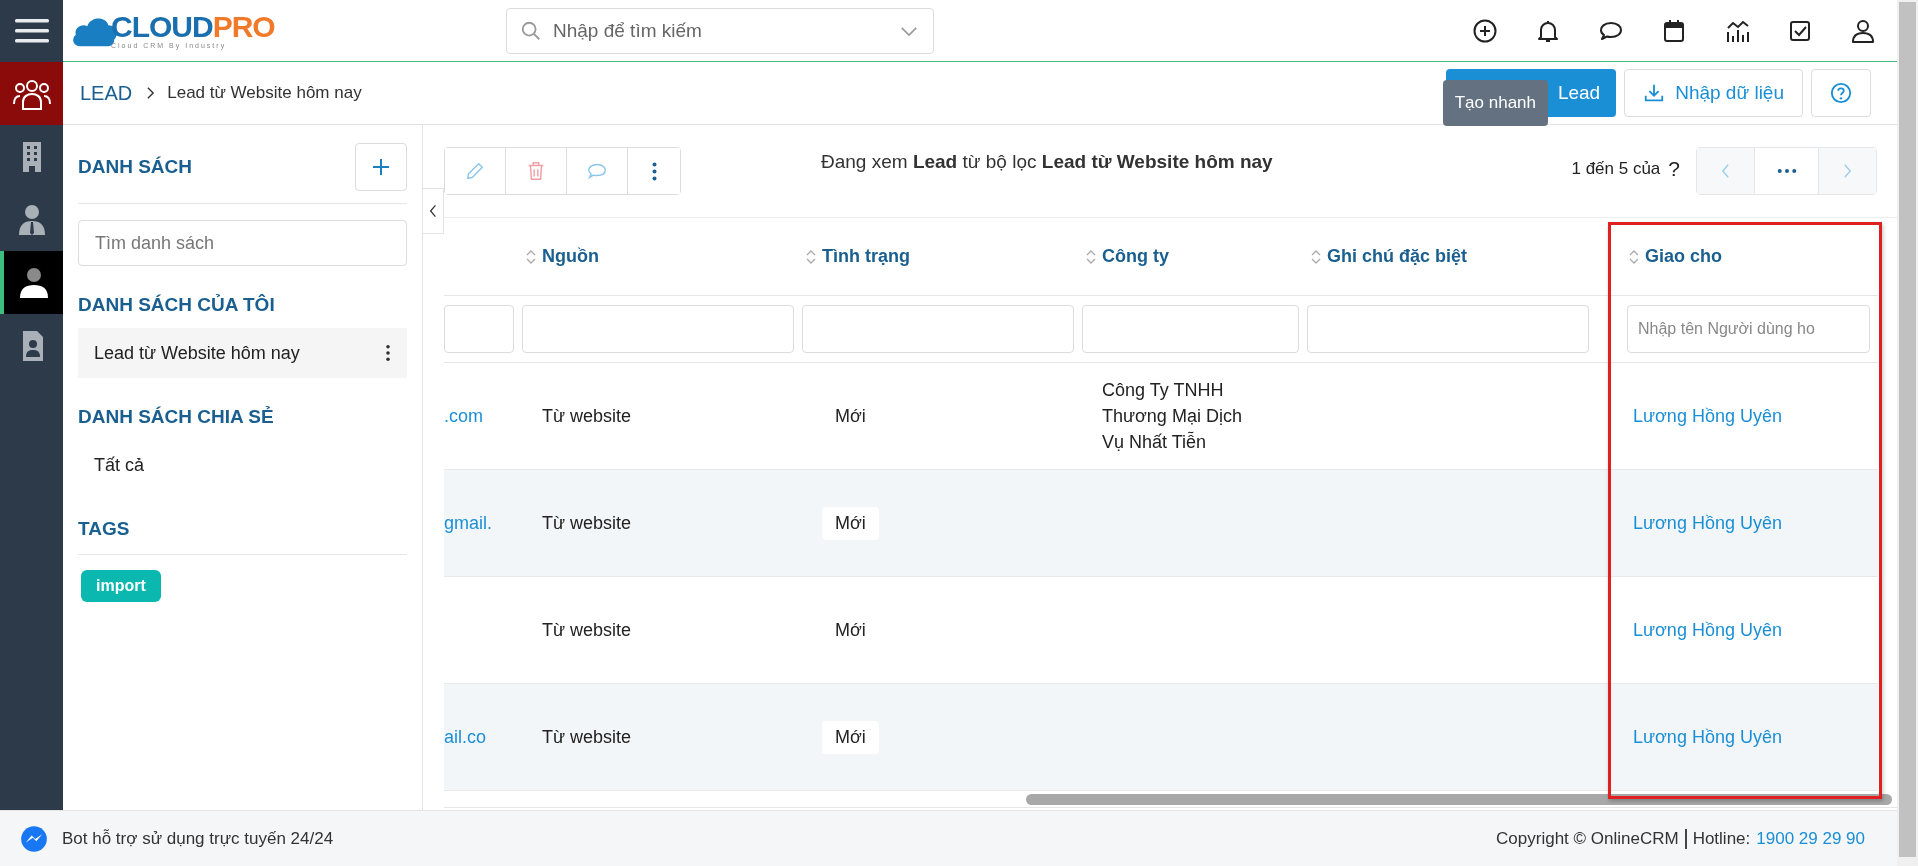 This screenshot has height=866, width=1918. I want to click on tooltip: Tạo nhanh, so click(1495, 103).